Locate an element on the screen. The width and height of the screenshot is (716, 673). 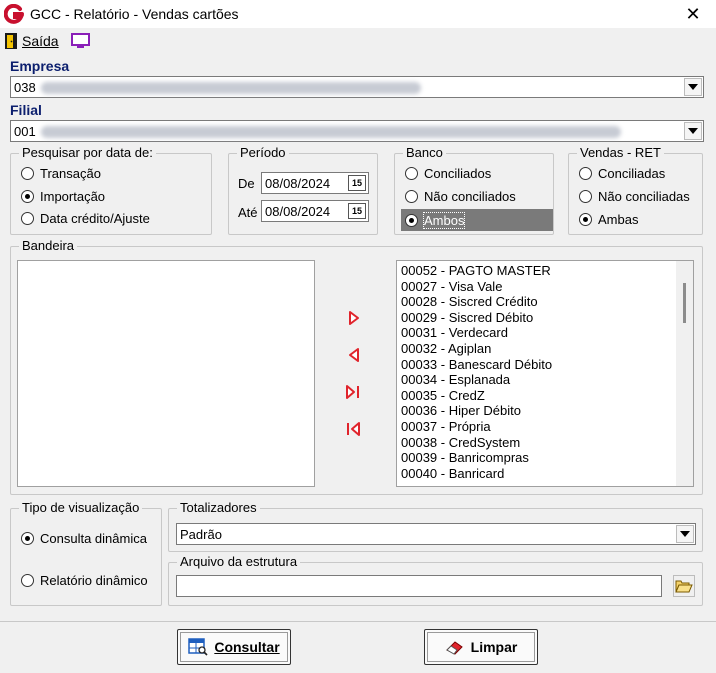
totalizadores-value: Padrão is located at coordinates (201, 534).